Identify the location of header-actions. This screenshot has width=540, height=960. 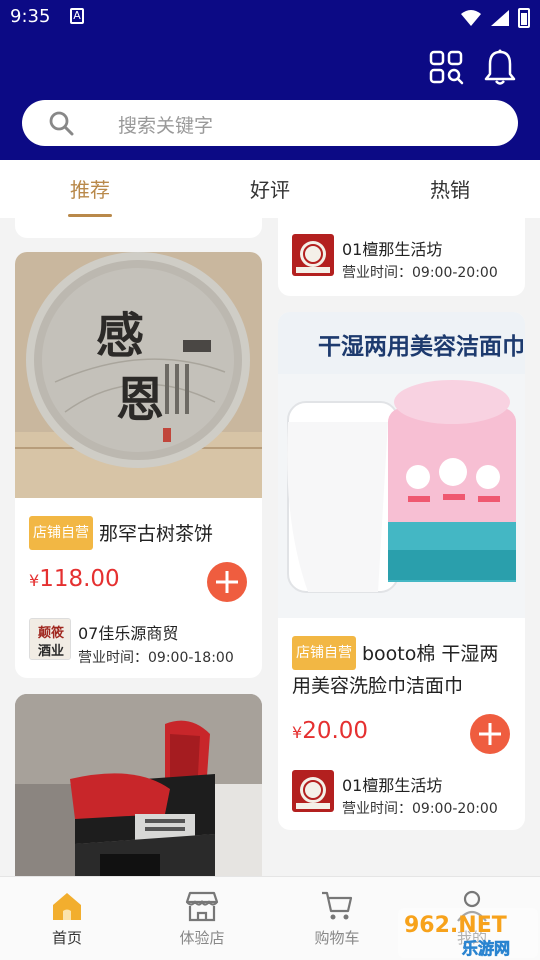
(473, 67).